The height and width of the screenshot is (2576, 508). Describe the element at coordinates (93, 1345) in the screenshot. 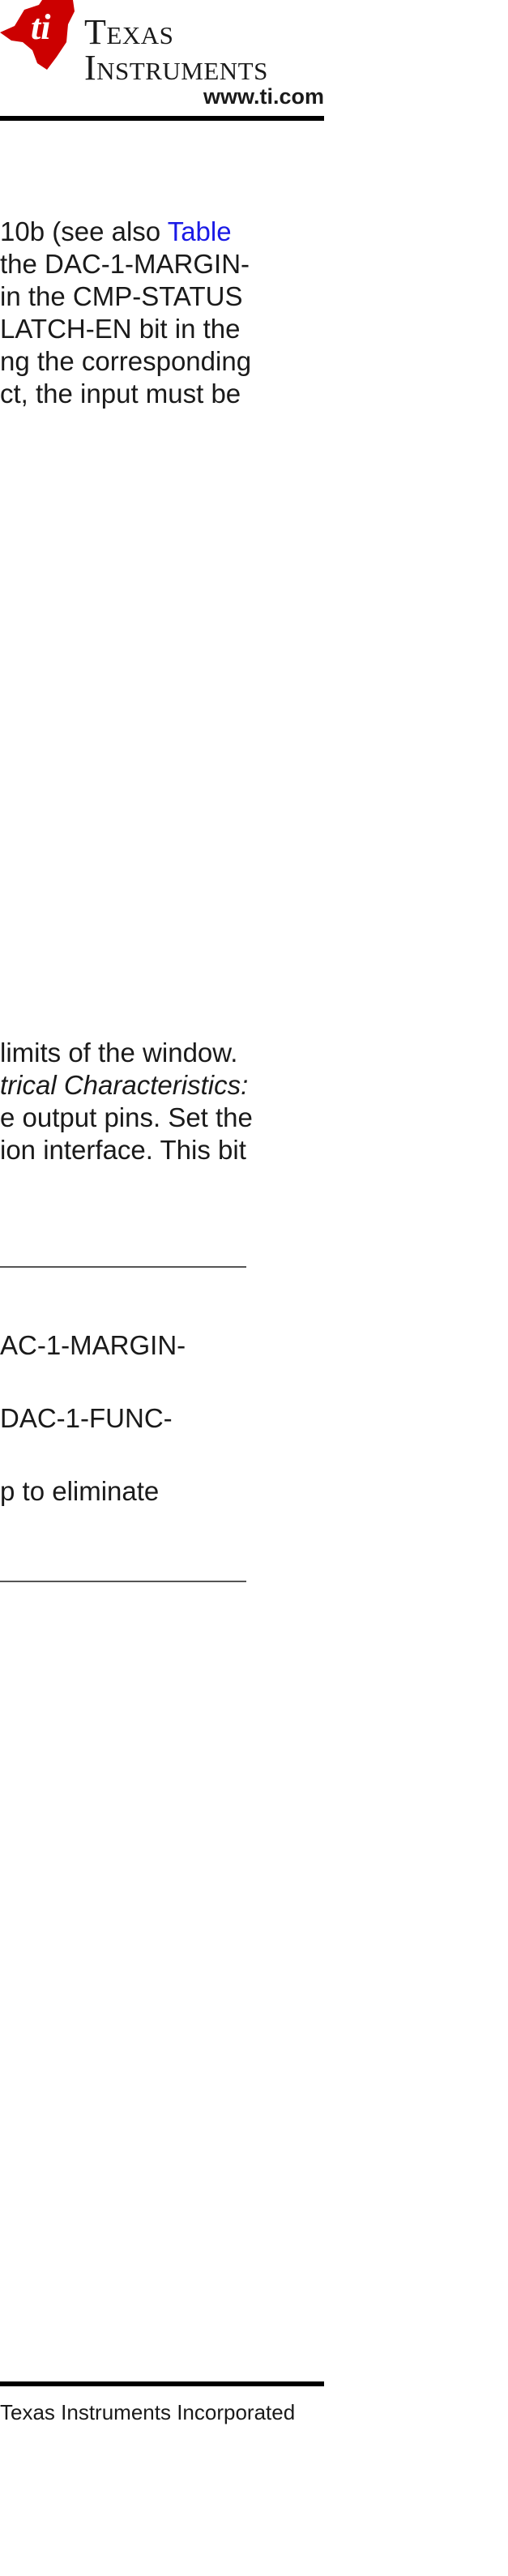

I see `note-line: AC-1-MARGIN-` at that location.